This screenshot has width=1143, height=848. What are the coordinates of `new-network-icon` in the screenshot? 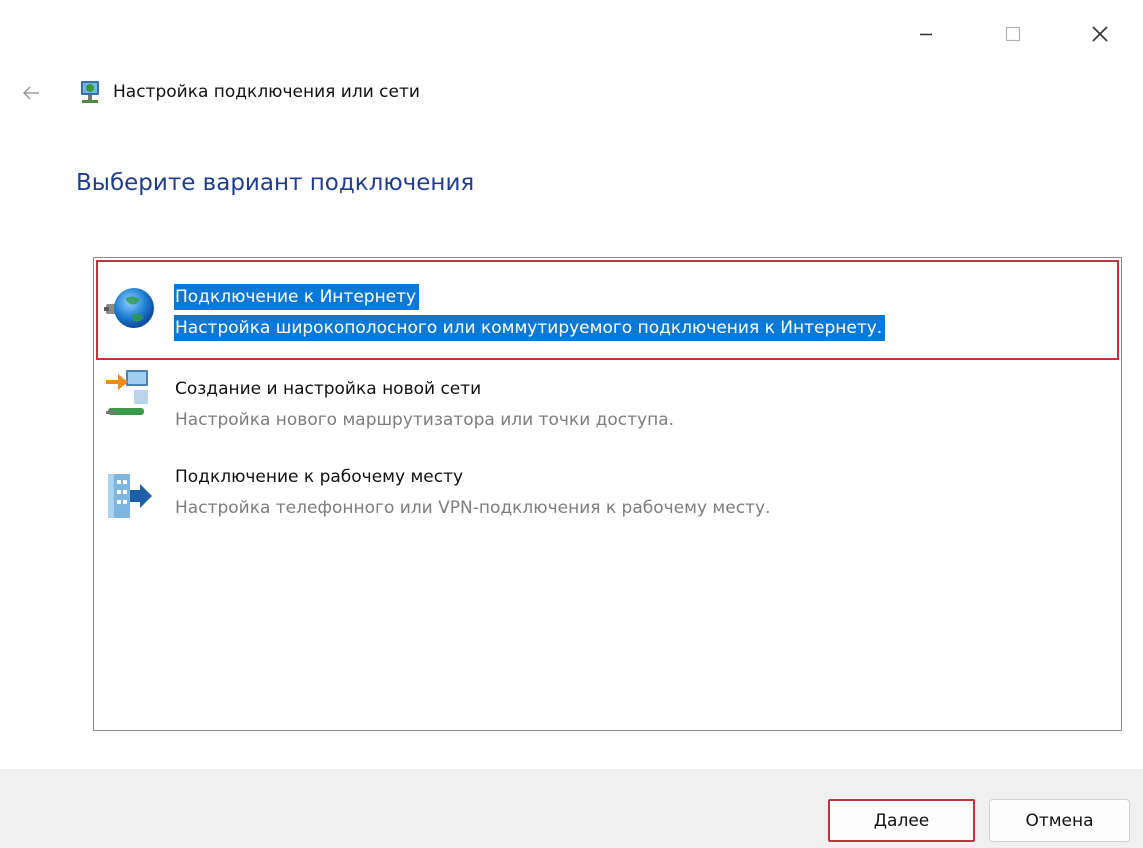 It's located at (127, 392).